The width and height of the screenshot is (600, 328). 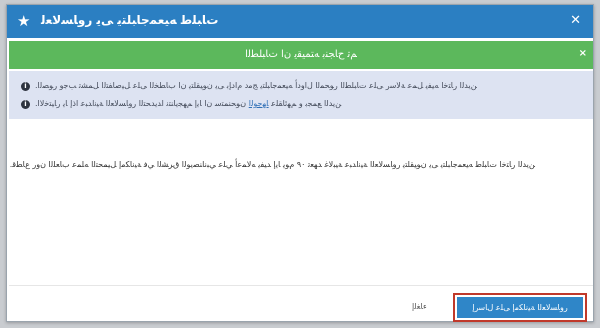 I want to click on footer-divider, so click(x=301, y=285).